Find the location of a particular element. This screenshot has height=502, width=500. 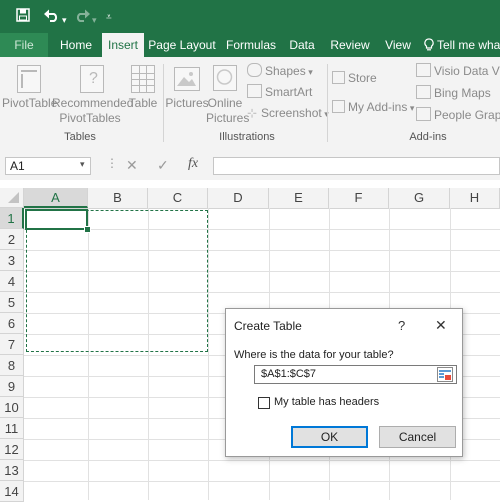

headers-checkbox is located at coordinates (264, 403).